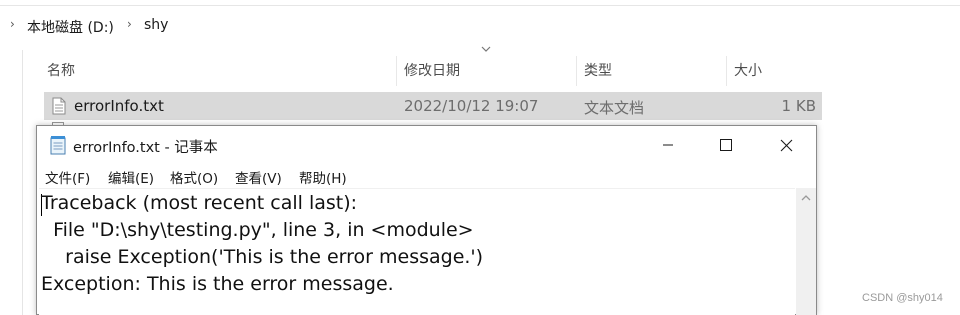  Describe the element at coordinates (426, 145) in the screenshot. I see `title-bar: errorInfo.txt - 记事本` at that location.